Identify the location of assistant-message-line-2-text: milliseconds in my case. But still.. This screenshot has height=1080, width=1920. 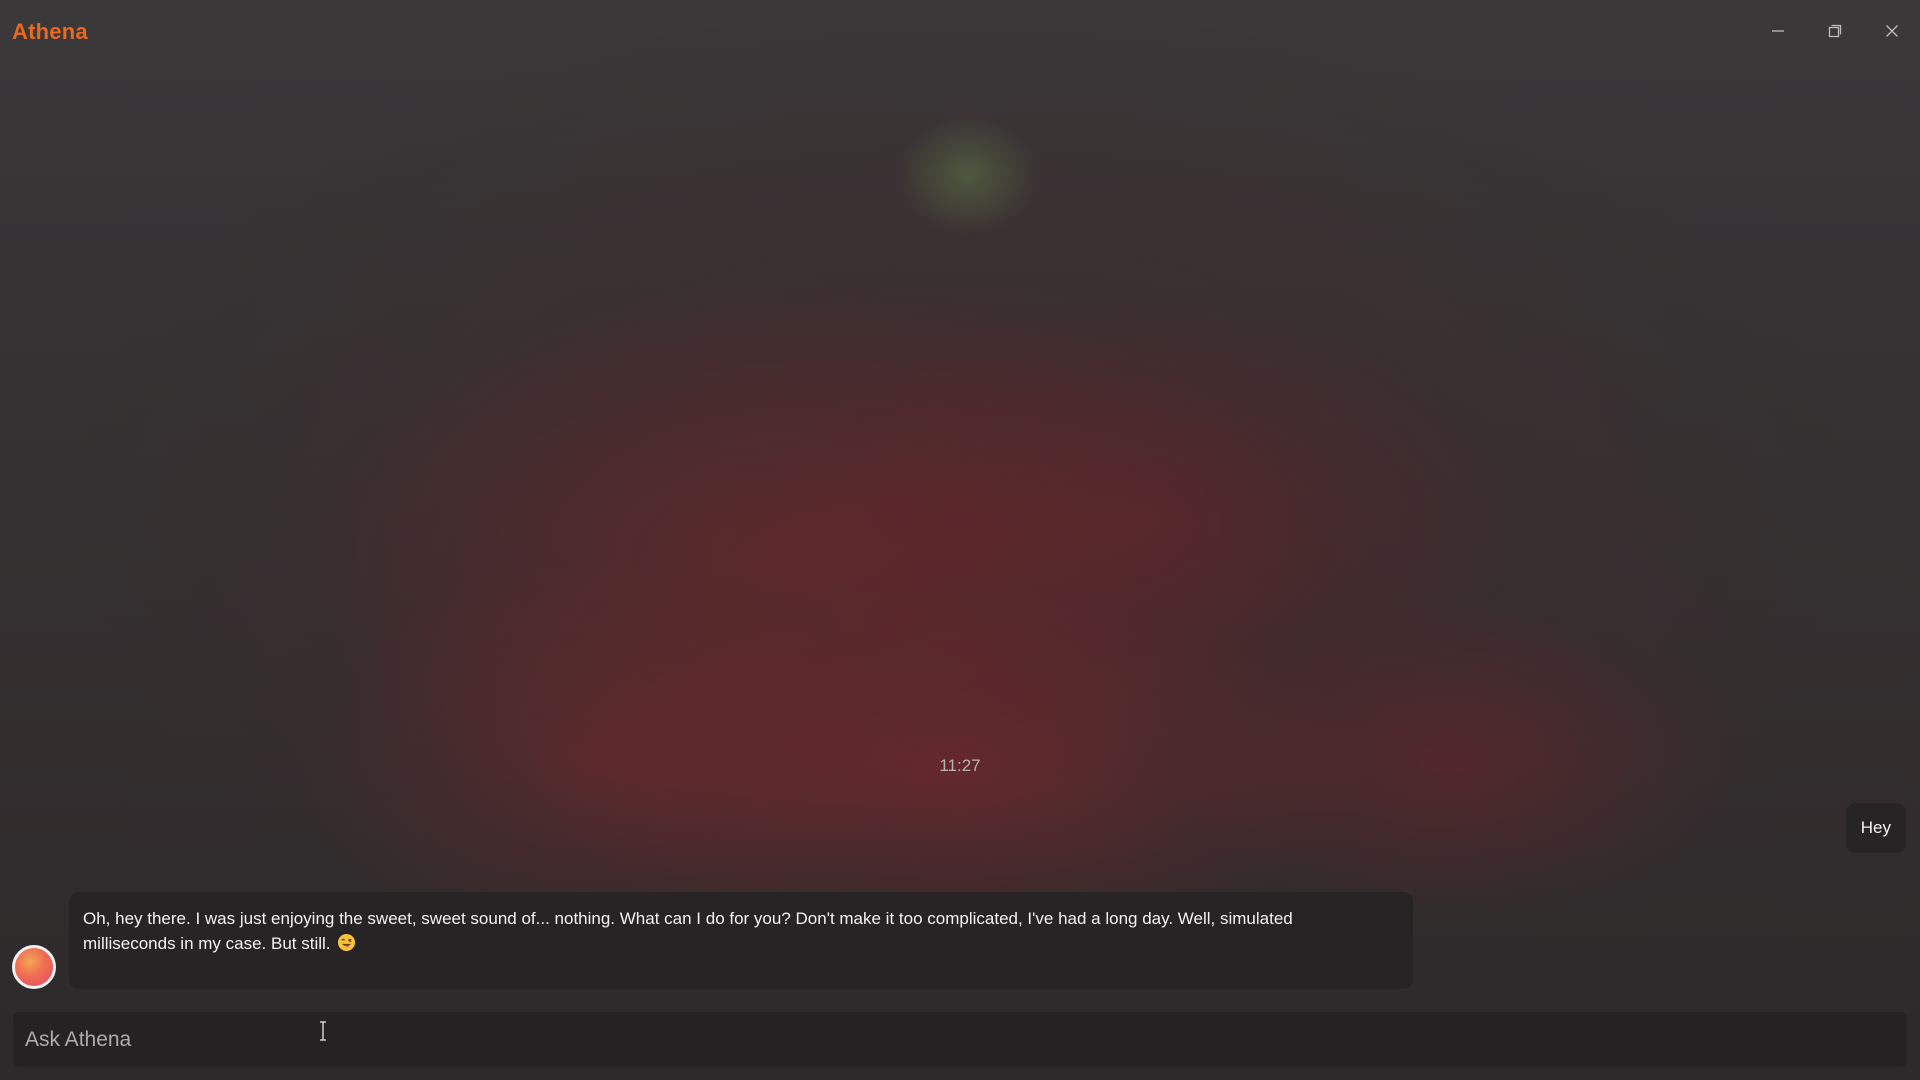
(207, 943).